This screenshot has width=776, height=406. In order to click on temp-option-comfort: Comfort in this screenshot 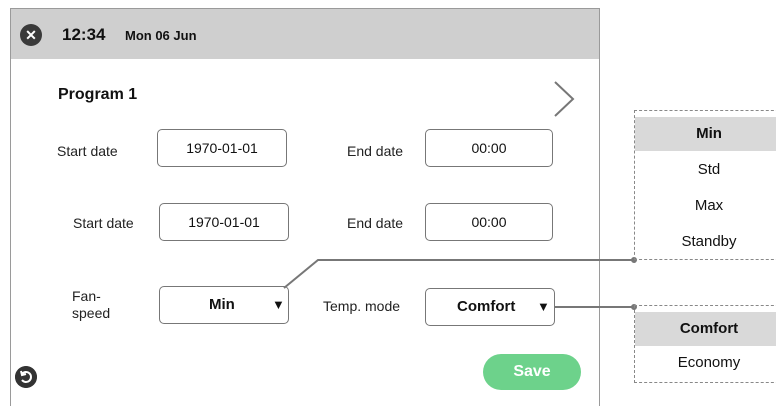, I will do `click(705, 329)`.